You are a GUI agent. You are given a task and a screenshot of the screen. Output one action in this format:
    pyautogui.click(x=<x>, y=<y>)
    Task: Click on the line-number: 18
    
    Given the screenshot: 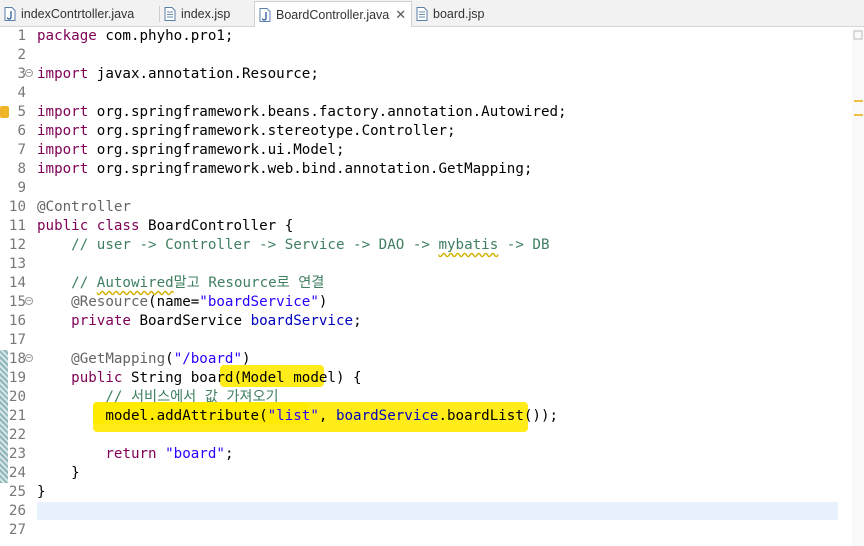 What is the action you would take?
    pyautogui.click(x=17, y=359)
    